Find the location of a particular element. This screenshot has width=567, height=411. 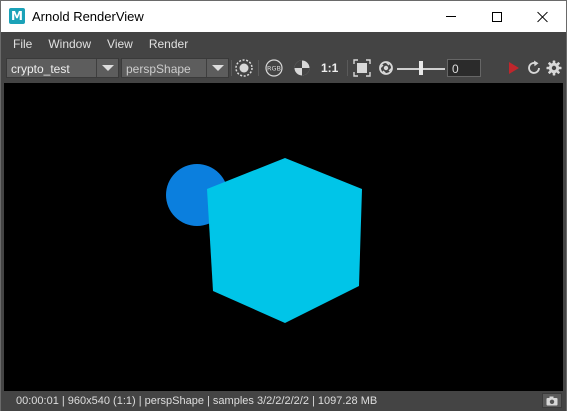

maximize-button is located at coordinates (497, 16).